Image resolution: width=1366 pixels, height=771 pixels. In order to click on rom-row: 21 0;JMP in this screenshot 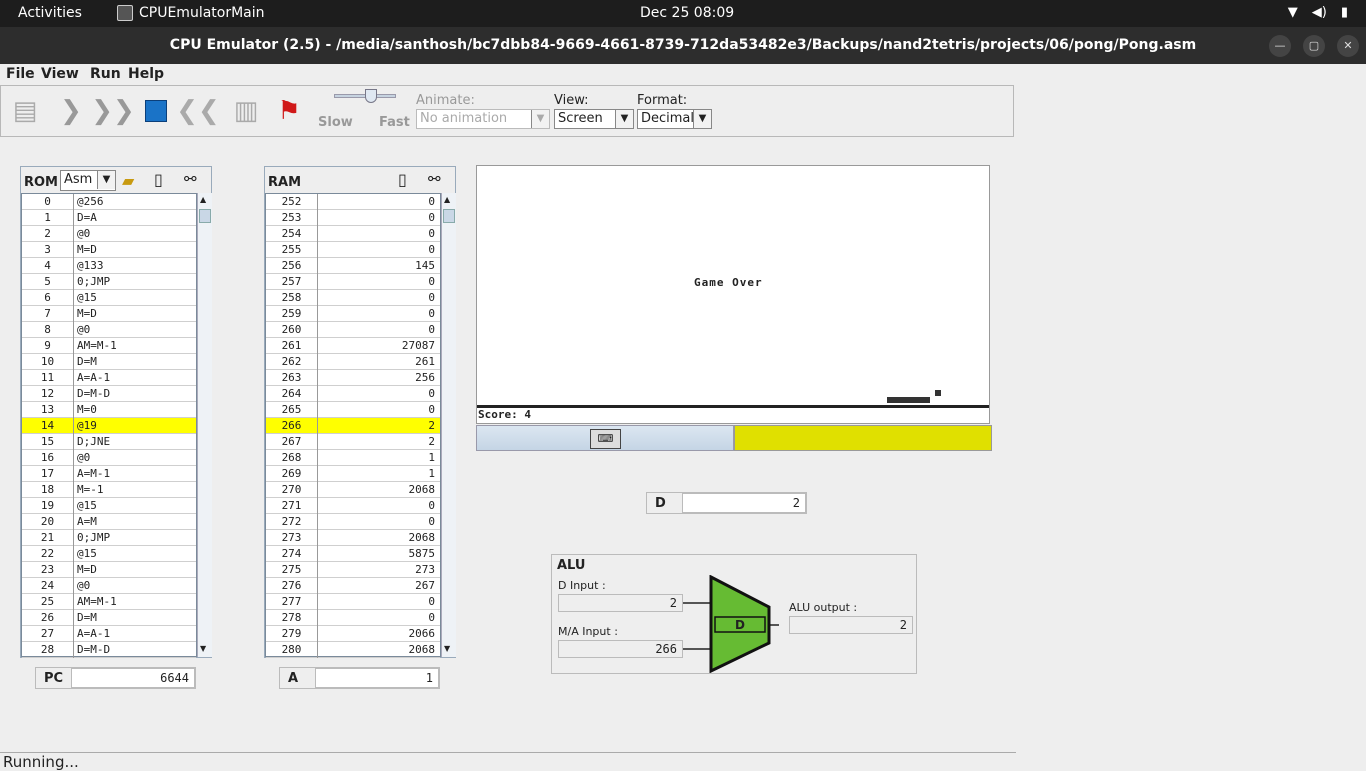, I will do `click(109, 538)`.